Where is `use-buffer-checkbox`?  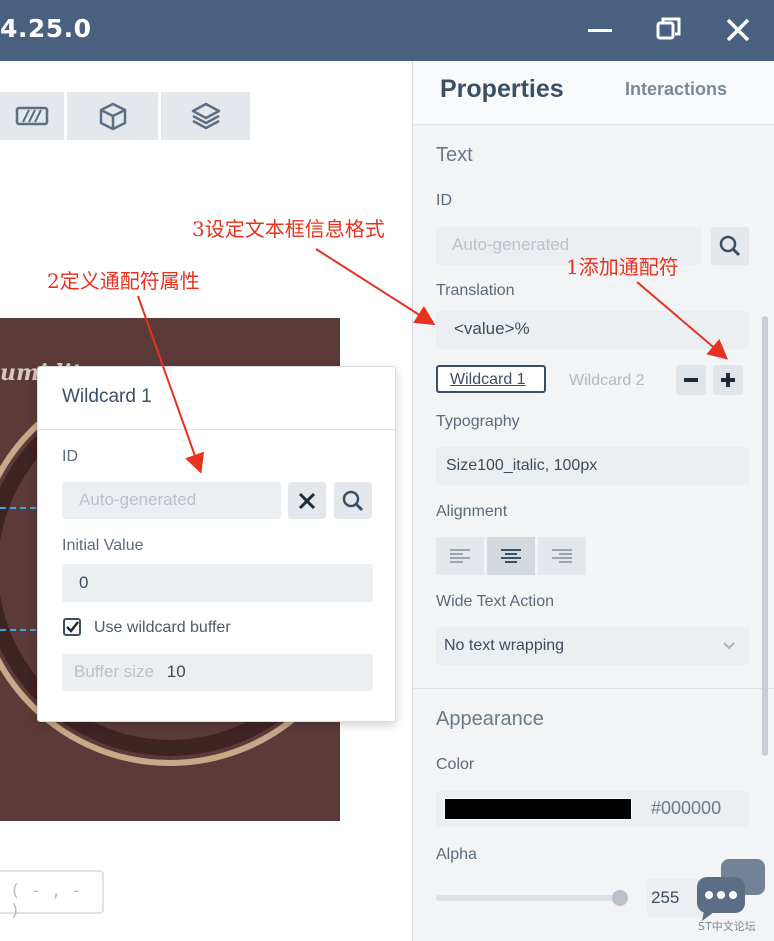 use-buffer-checkbox is located at coordinates (72, 627).